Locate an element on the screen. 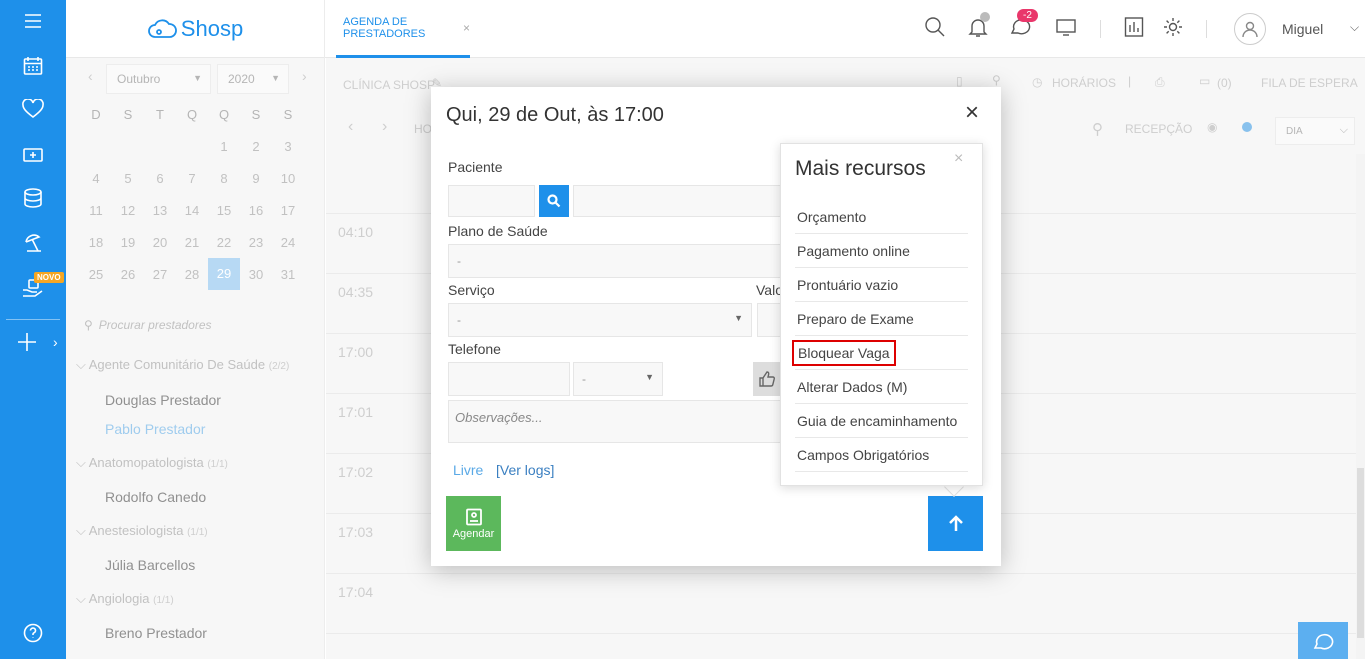 Image resolution: width=1365 pixels, height=659 pixels. left-nav-bar: NOVO › is located at coordinates (33, 329).